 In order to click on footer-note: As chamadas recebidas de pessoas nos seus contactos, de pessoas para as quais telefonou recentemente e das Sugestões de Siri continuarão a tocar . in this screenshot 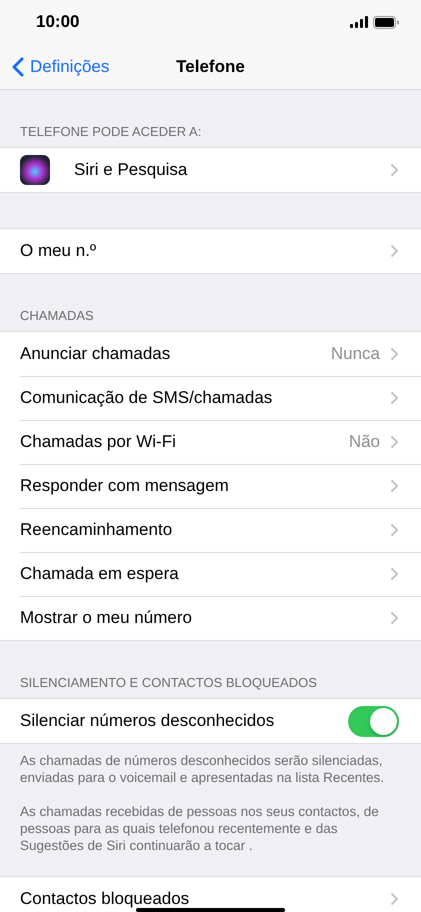, I will do `click(200, 828)`.